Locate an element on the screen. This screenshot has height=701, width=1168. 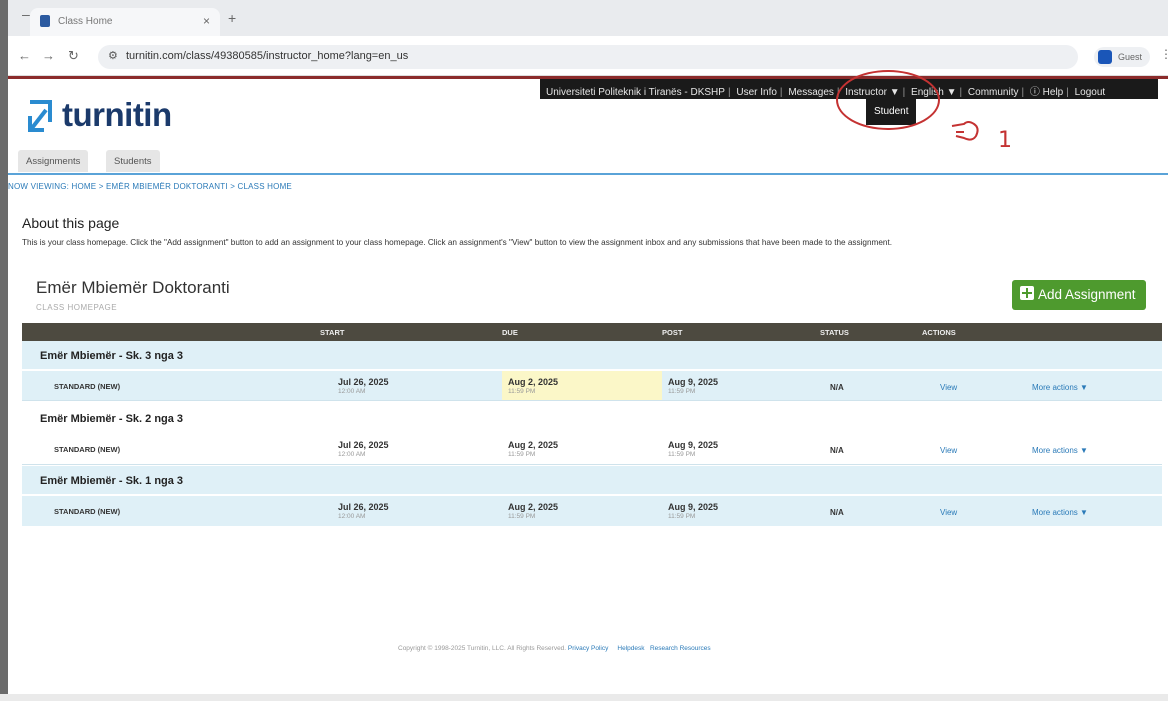
photo-frame-edge is located at coordinates (4, 350).